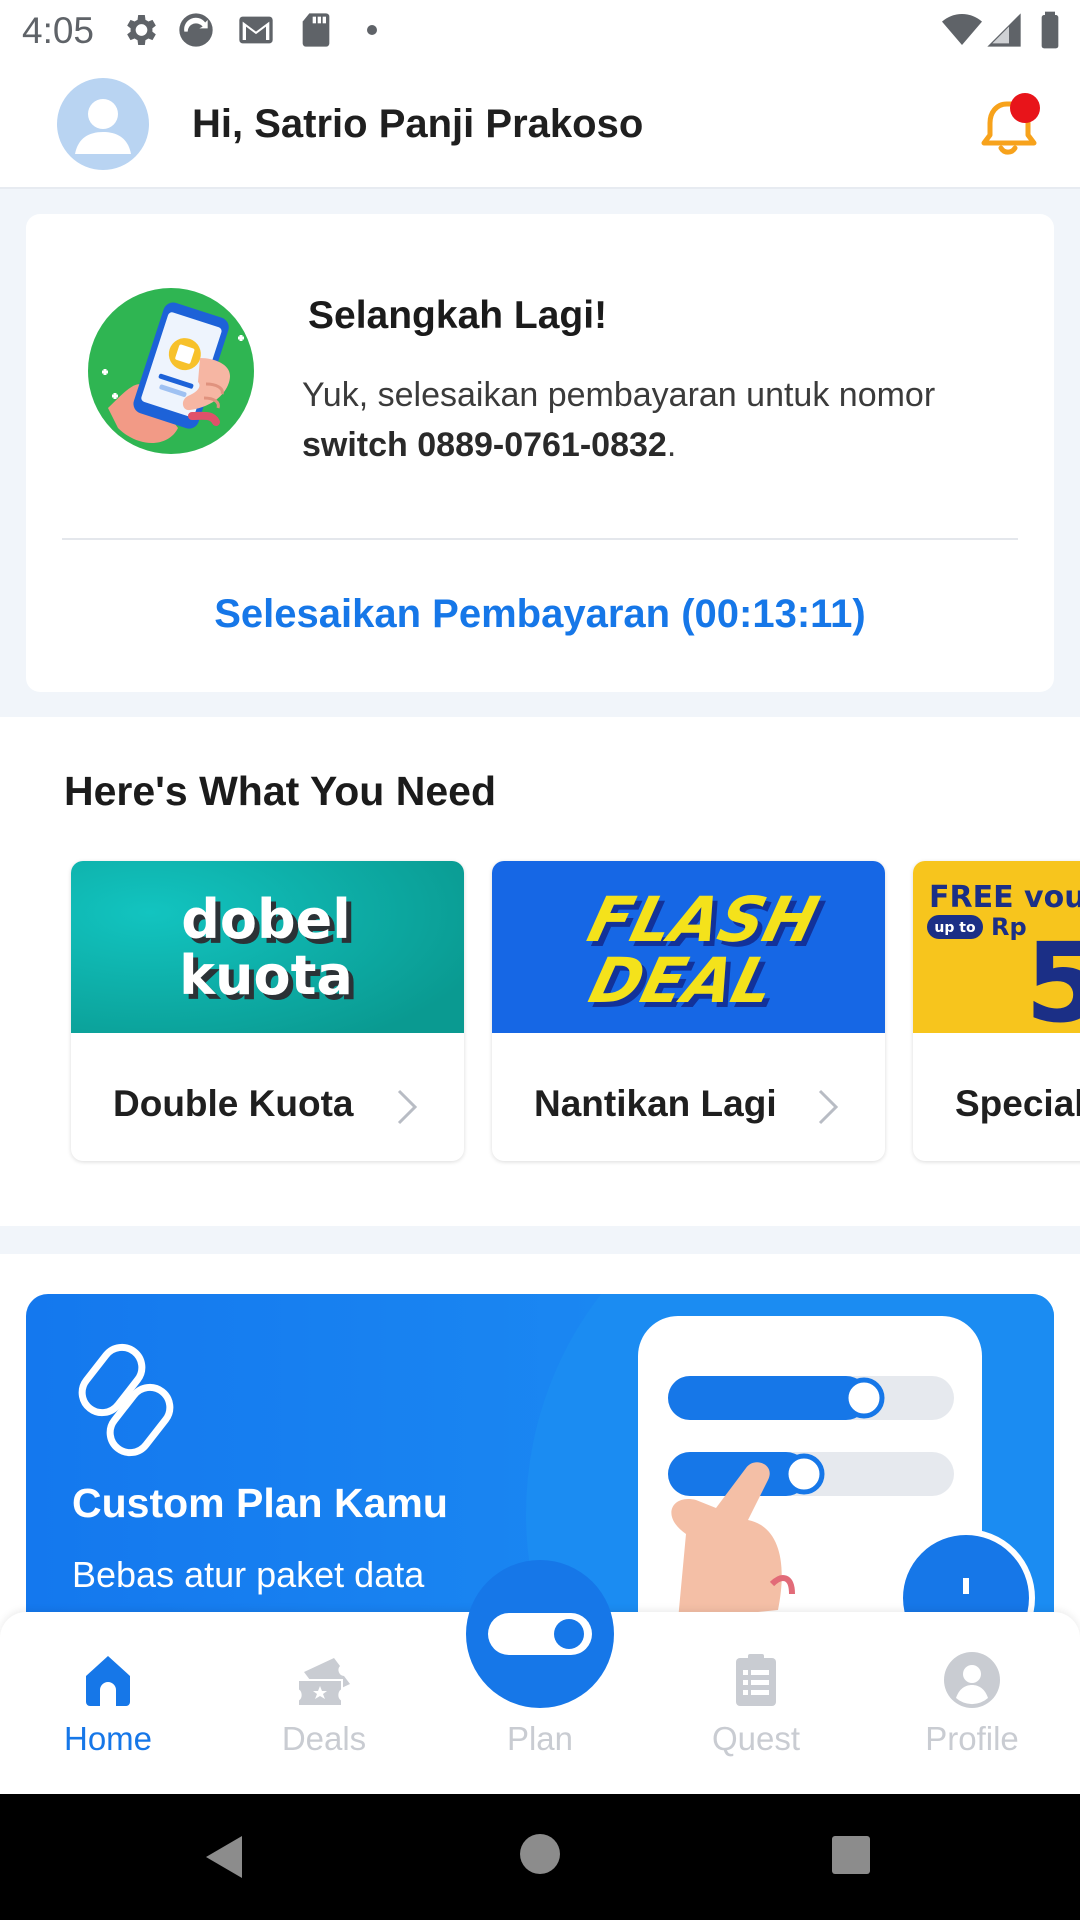  I want to click on pending-text-suffix: ., so click(671, 445).